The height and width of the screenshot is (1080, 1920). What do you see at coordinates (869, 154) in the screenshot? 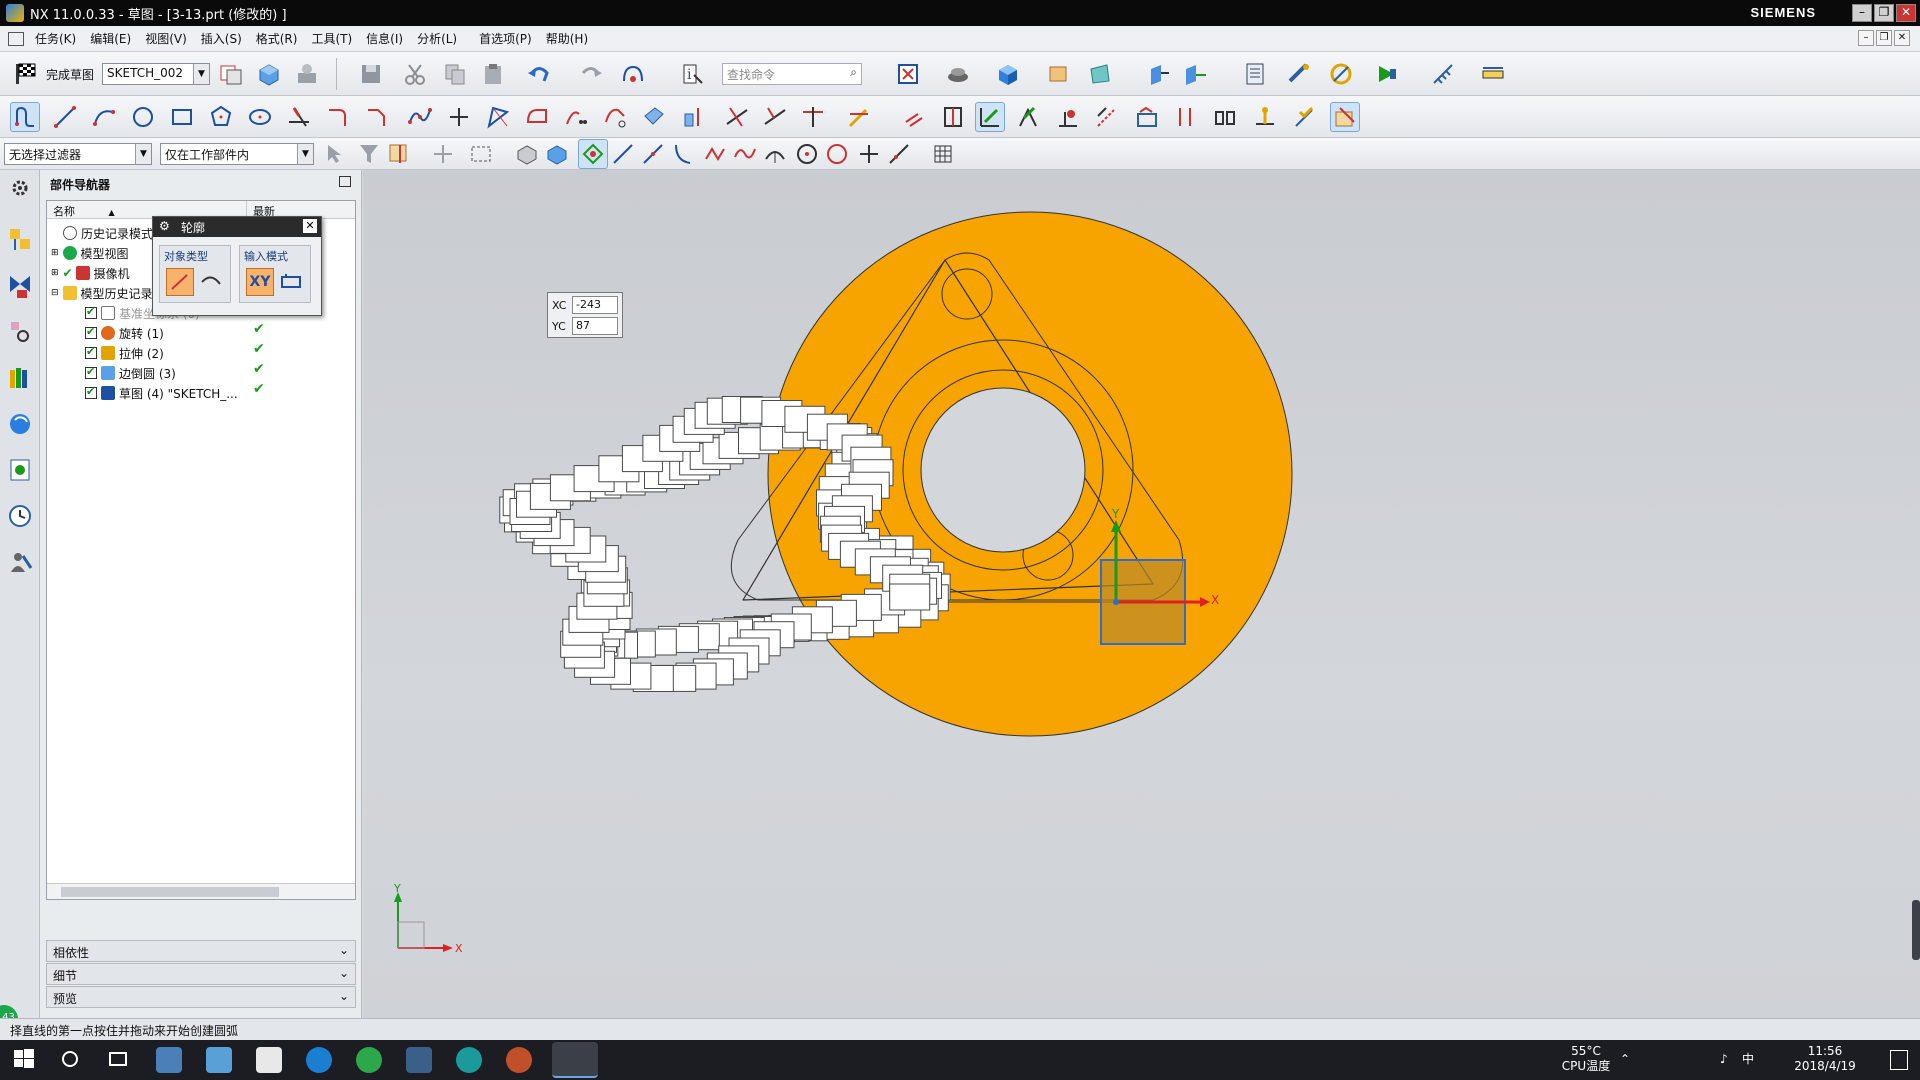
I see `snap-existing-point-icon` at bounding box center [869, 154].